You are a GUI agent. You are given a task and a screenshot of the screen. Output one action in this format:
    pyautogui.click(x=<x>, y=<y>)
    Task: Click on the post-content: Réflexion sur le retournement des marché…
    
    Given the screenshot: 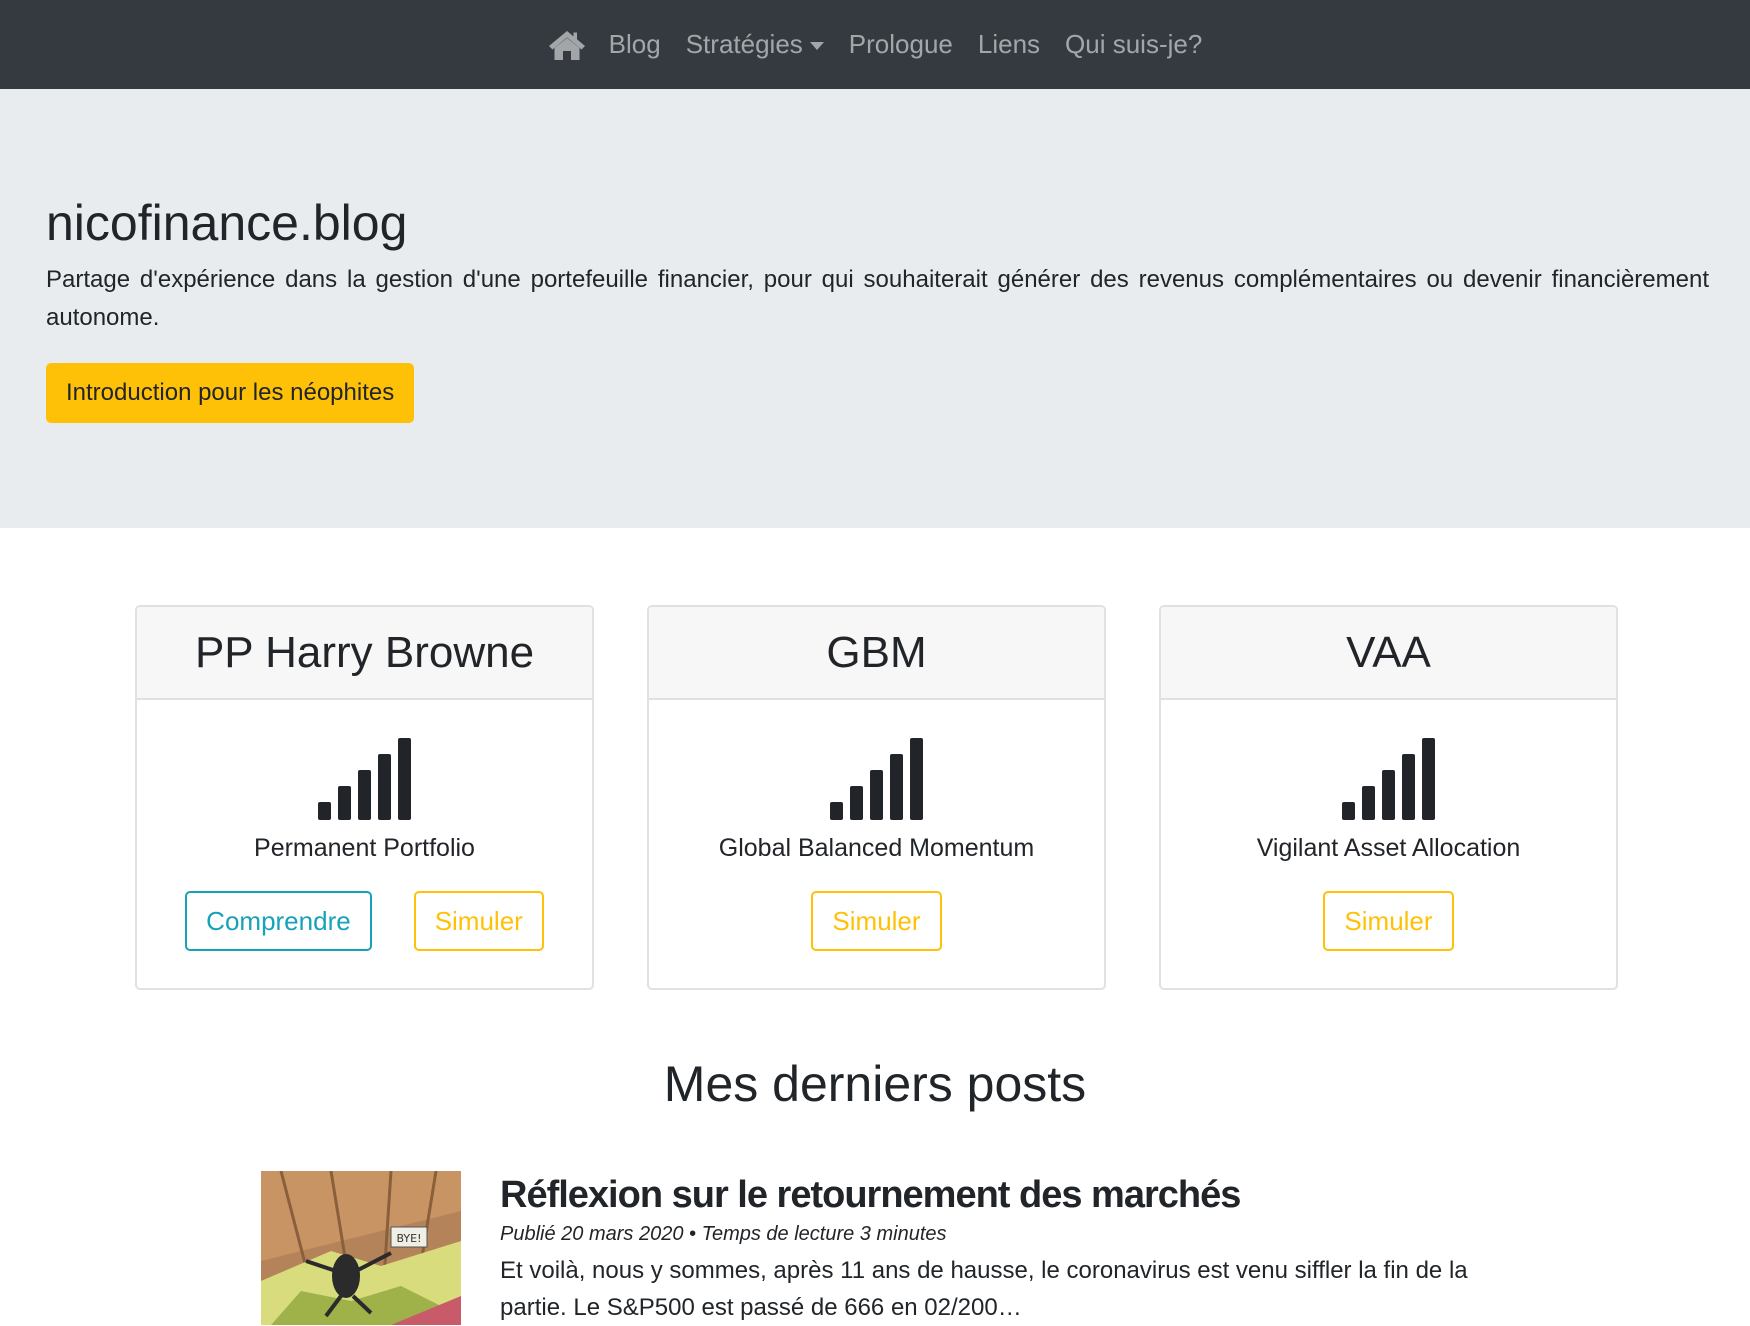 What is the action you would take?
    pyautogui.click(x=1000, y=1248)
    